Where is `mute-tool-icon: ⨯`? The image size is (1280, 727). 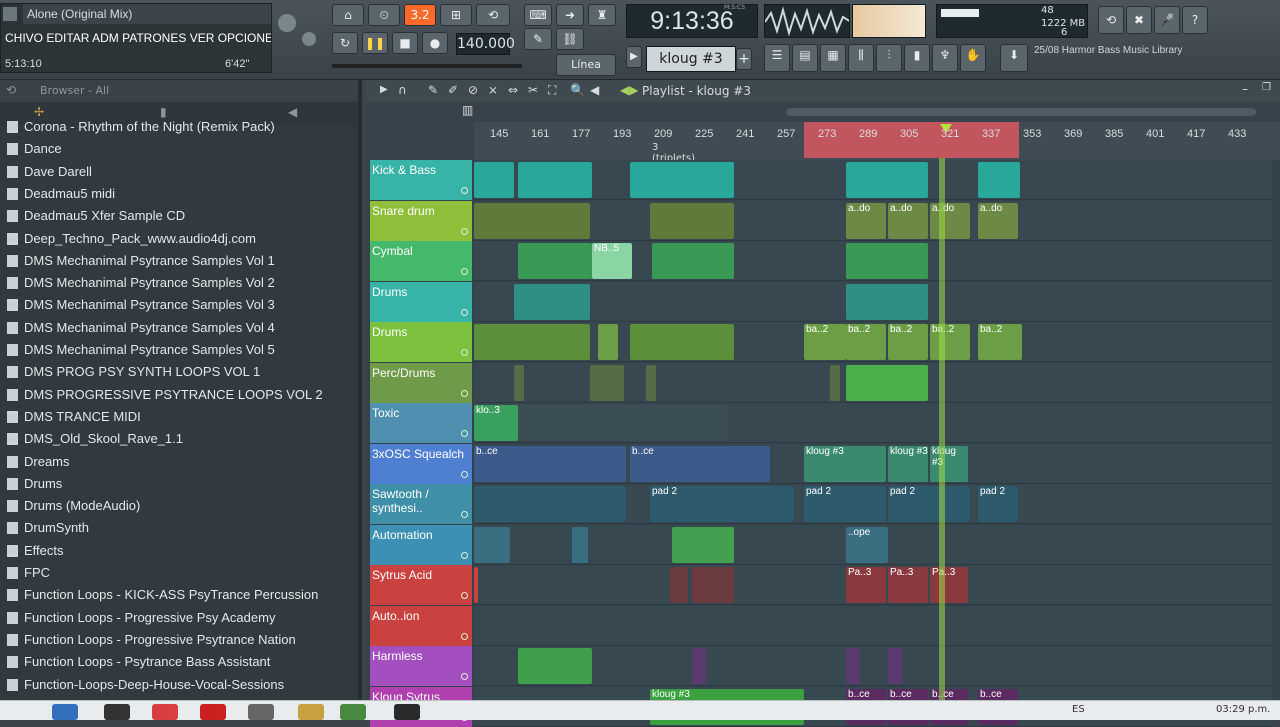 mute-tool-icon: ⨯ is located at coordinates (493, 90).